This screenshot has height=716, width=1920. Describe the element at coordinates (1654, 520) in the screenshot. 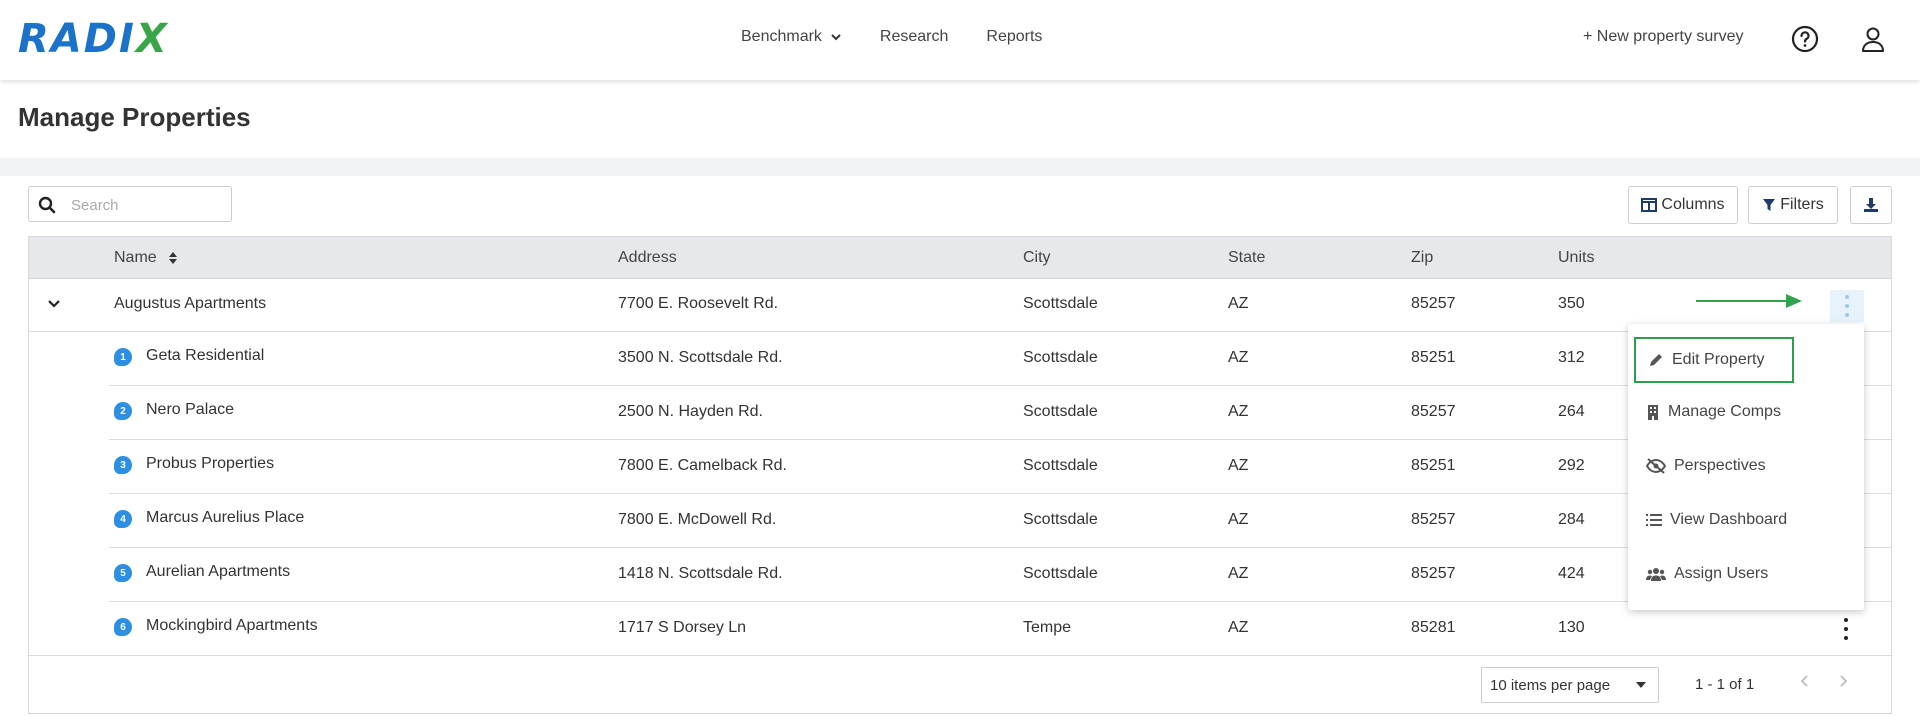

I see `list-icon` at that location.